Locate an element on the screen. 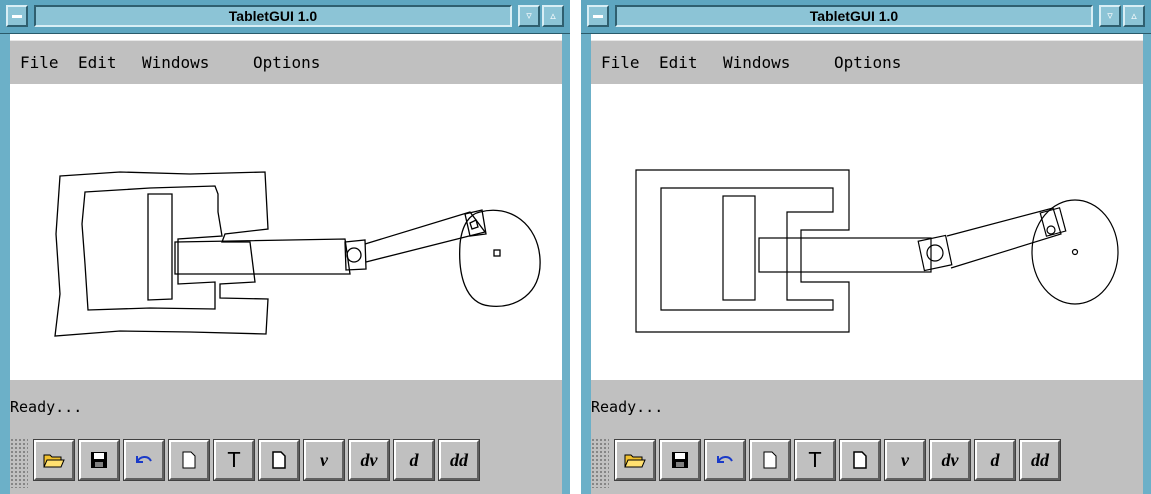 The height and width of the screenshot is (494, 1151). sketch-piston is located at coordinates (160, 247).